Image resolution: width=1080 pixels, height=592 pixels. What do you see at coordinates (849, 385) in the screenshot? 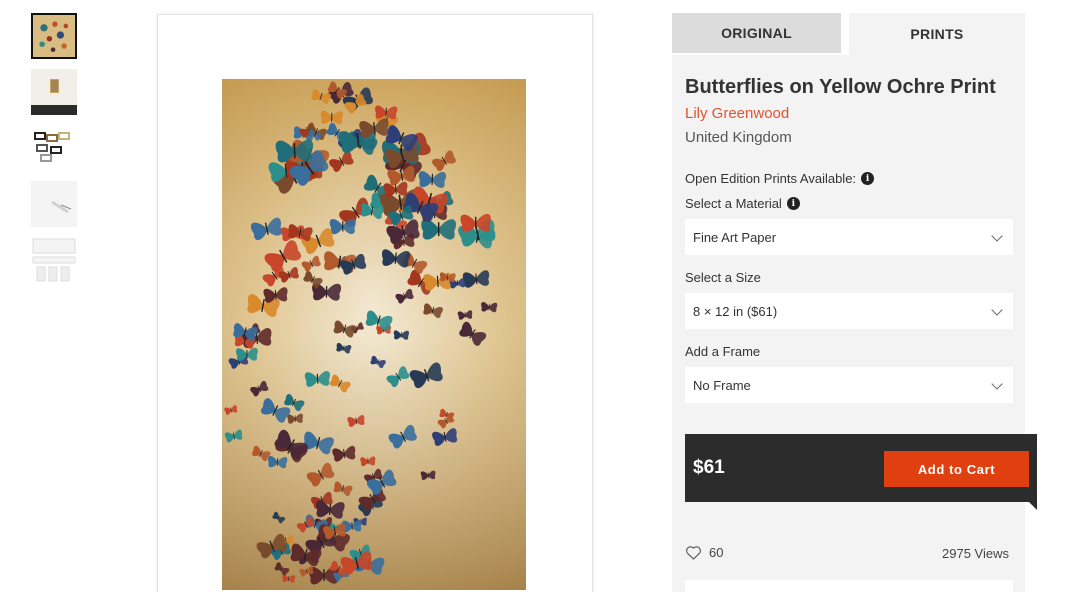
I see `frame-select: No Frame` at bounding box center [849, 385].